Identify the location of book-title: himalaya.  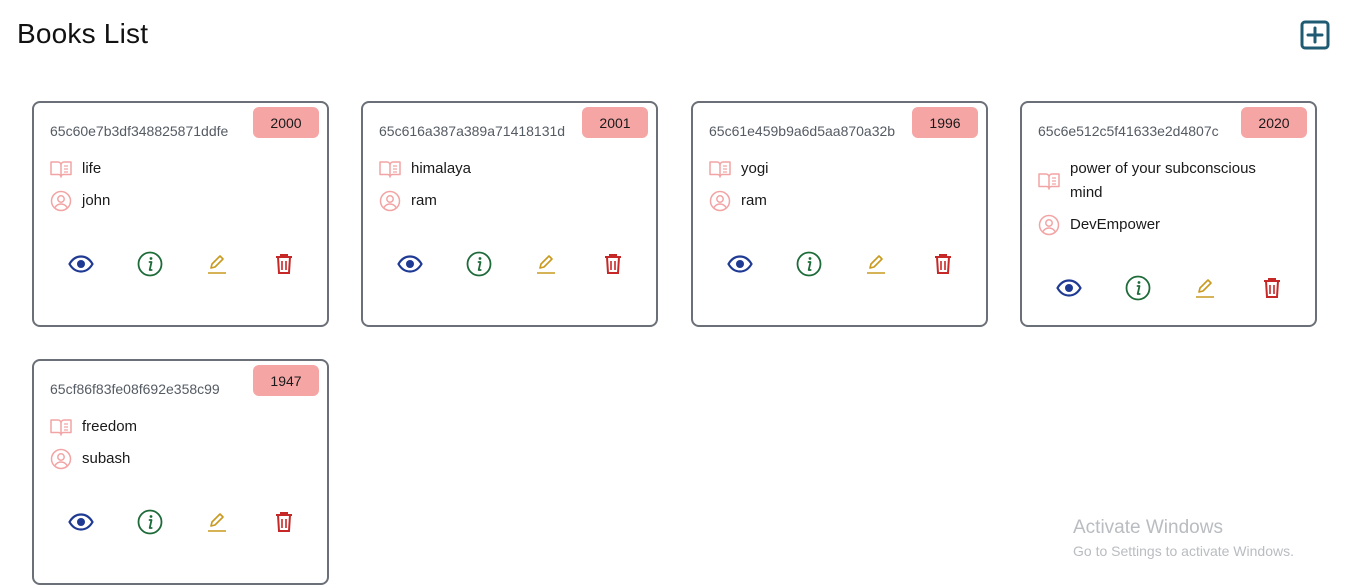
(441, 168).